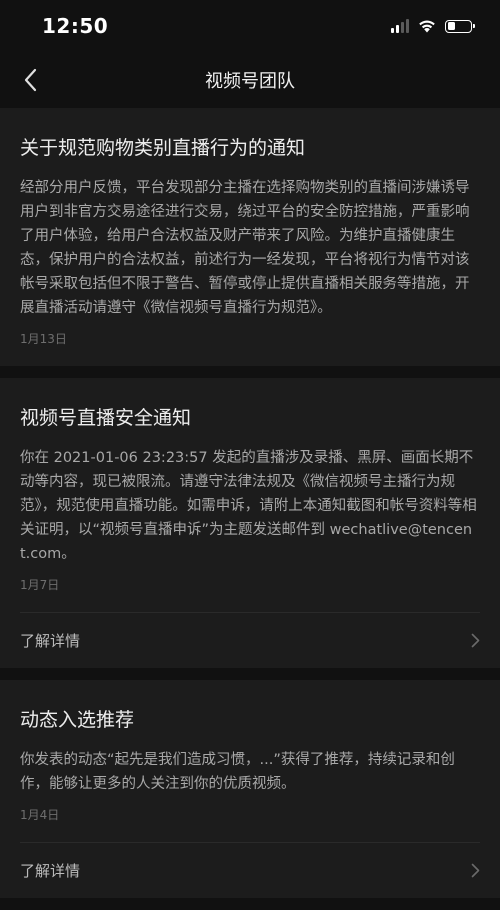  I want to click on nav-bar: 视频号团队, so click(250, 80).